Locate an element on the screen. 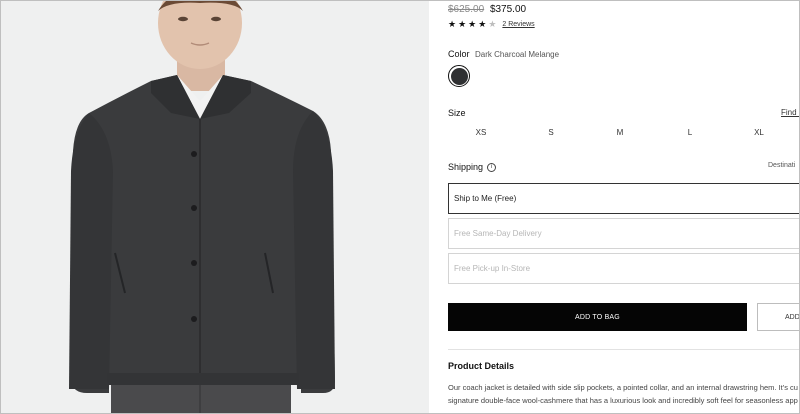 The height and width of the screenshot is (414, 800). color-swatch-fill is located at coordinates (459, 76).